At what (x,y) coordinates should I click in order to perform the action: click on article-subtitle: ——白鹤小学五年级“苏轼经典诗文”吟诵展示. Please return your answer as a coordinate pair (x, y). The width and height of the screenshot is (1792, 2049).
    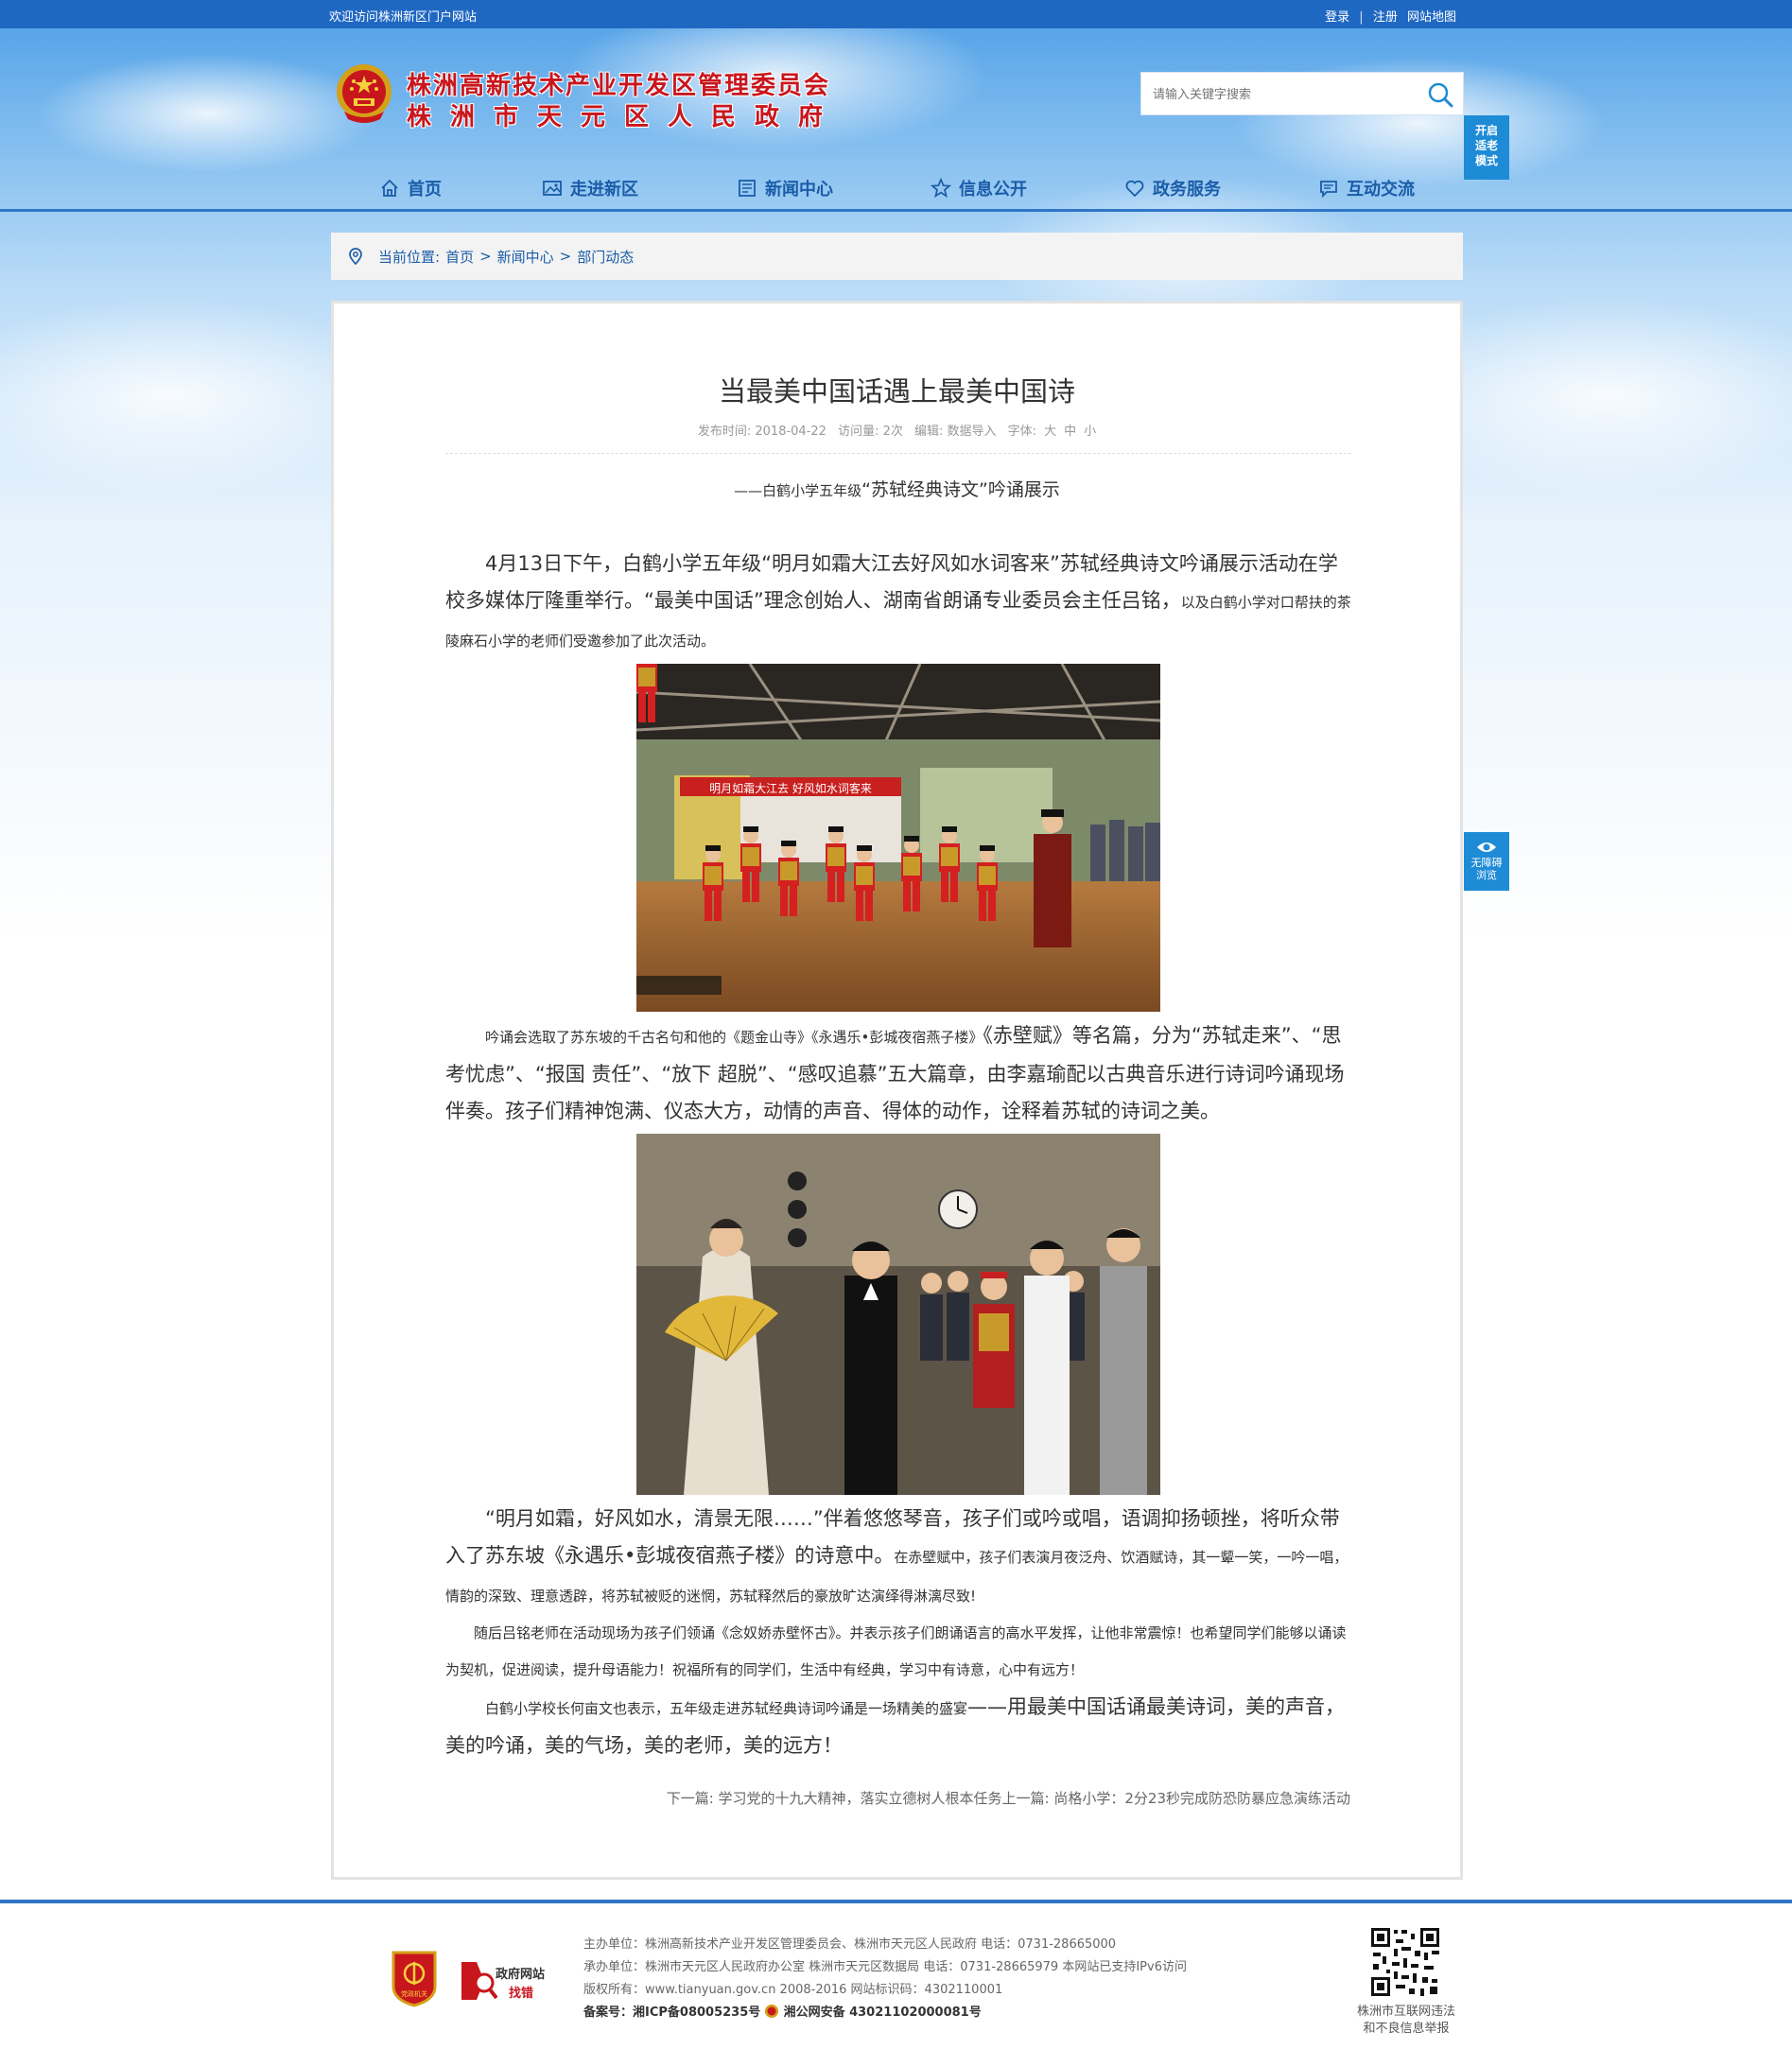
    Looking at the image, I should click on (897, 489).